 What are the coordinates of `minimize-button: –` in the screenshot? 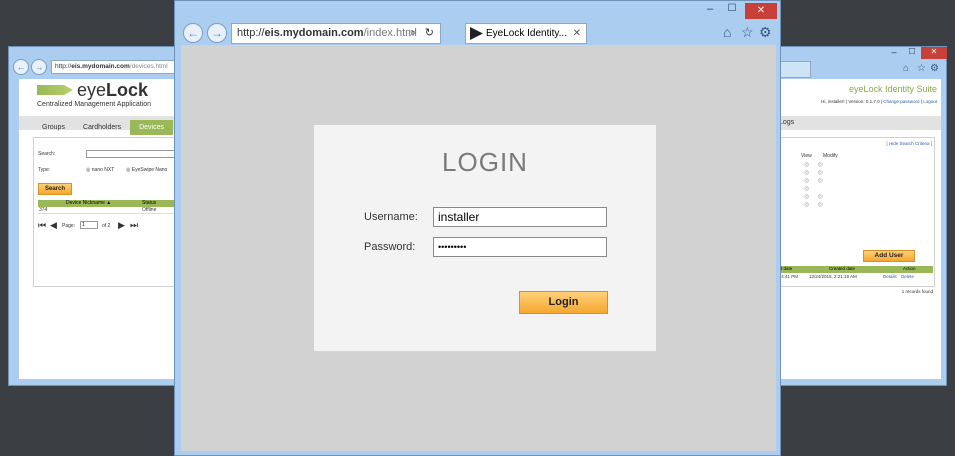 It's located at (710, 10).